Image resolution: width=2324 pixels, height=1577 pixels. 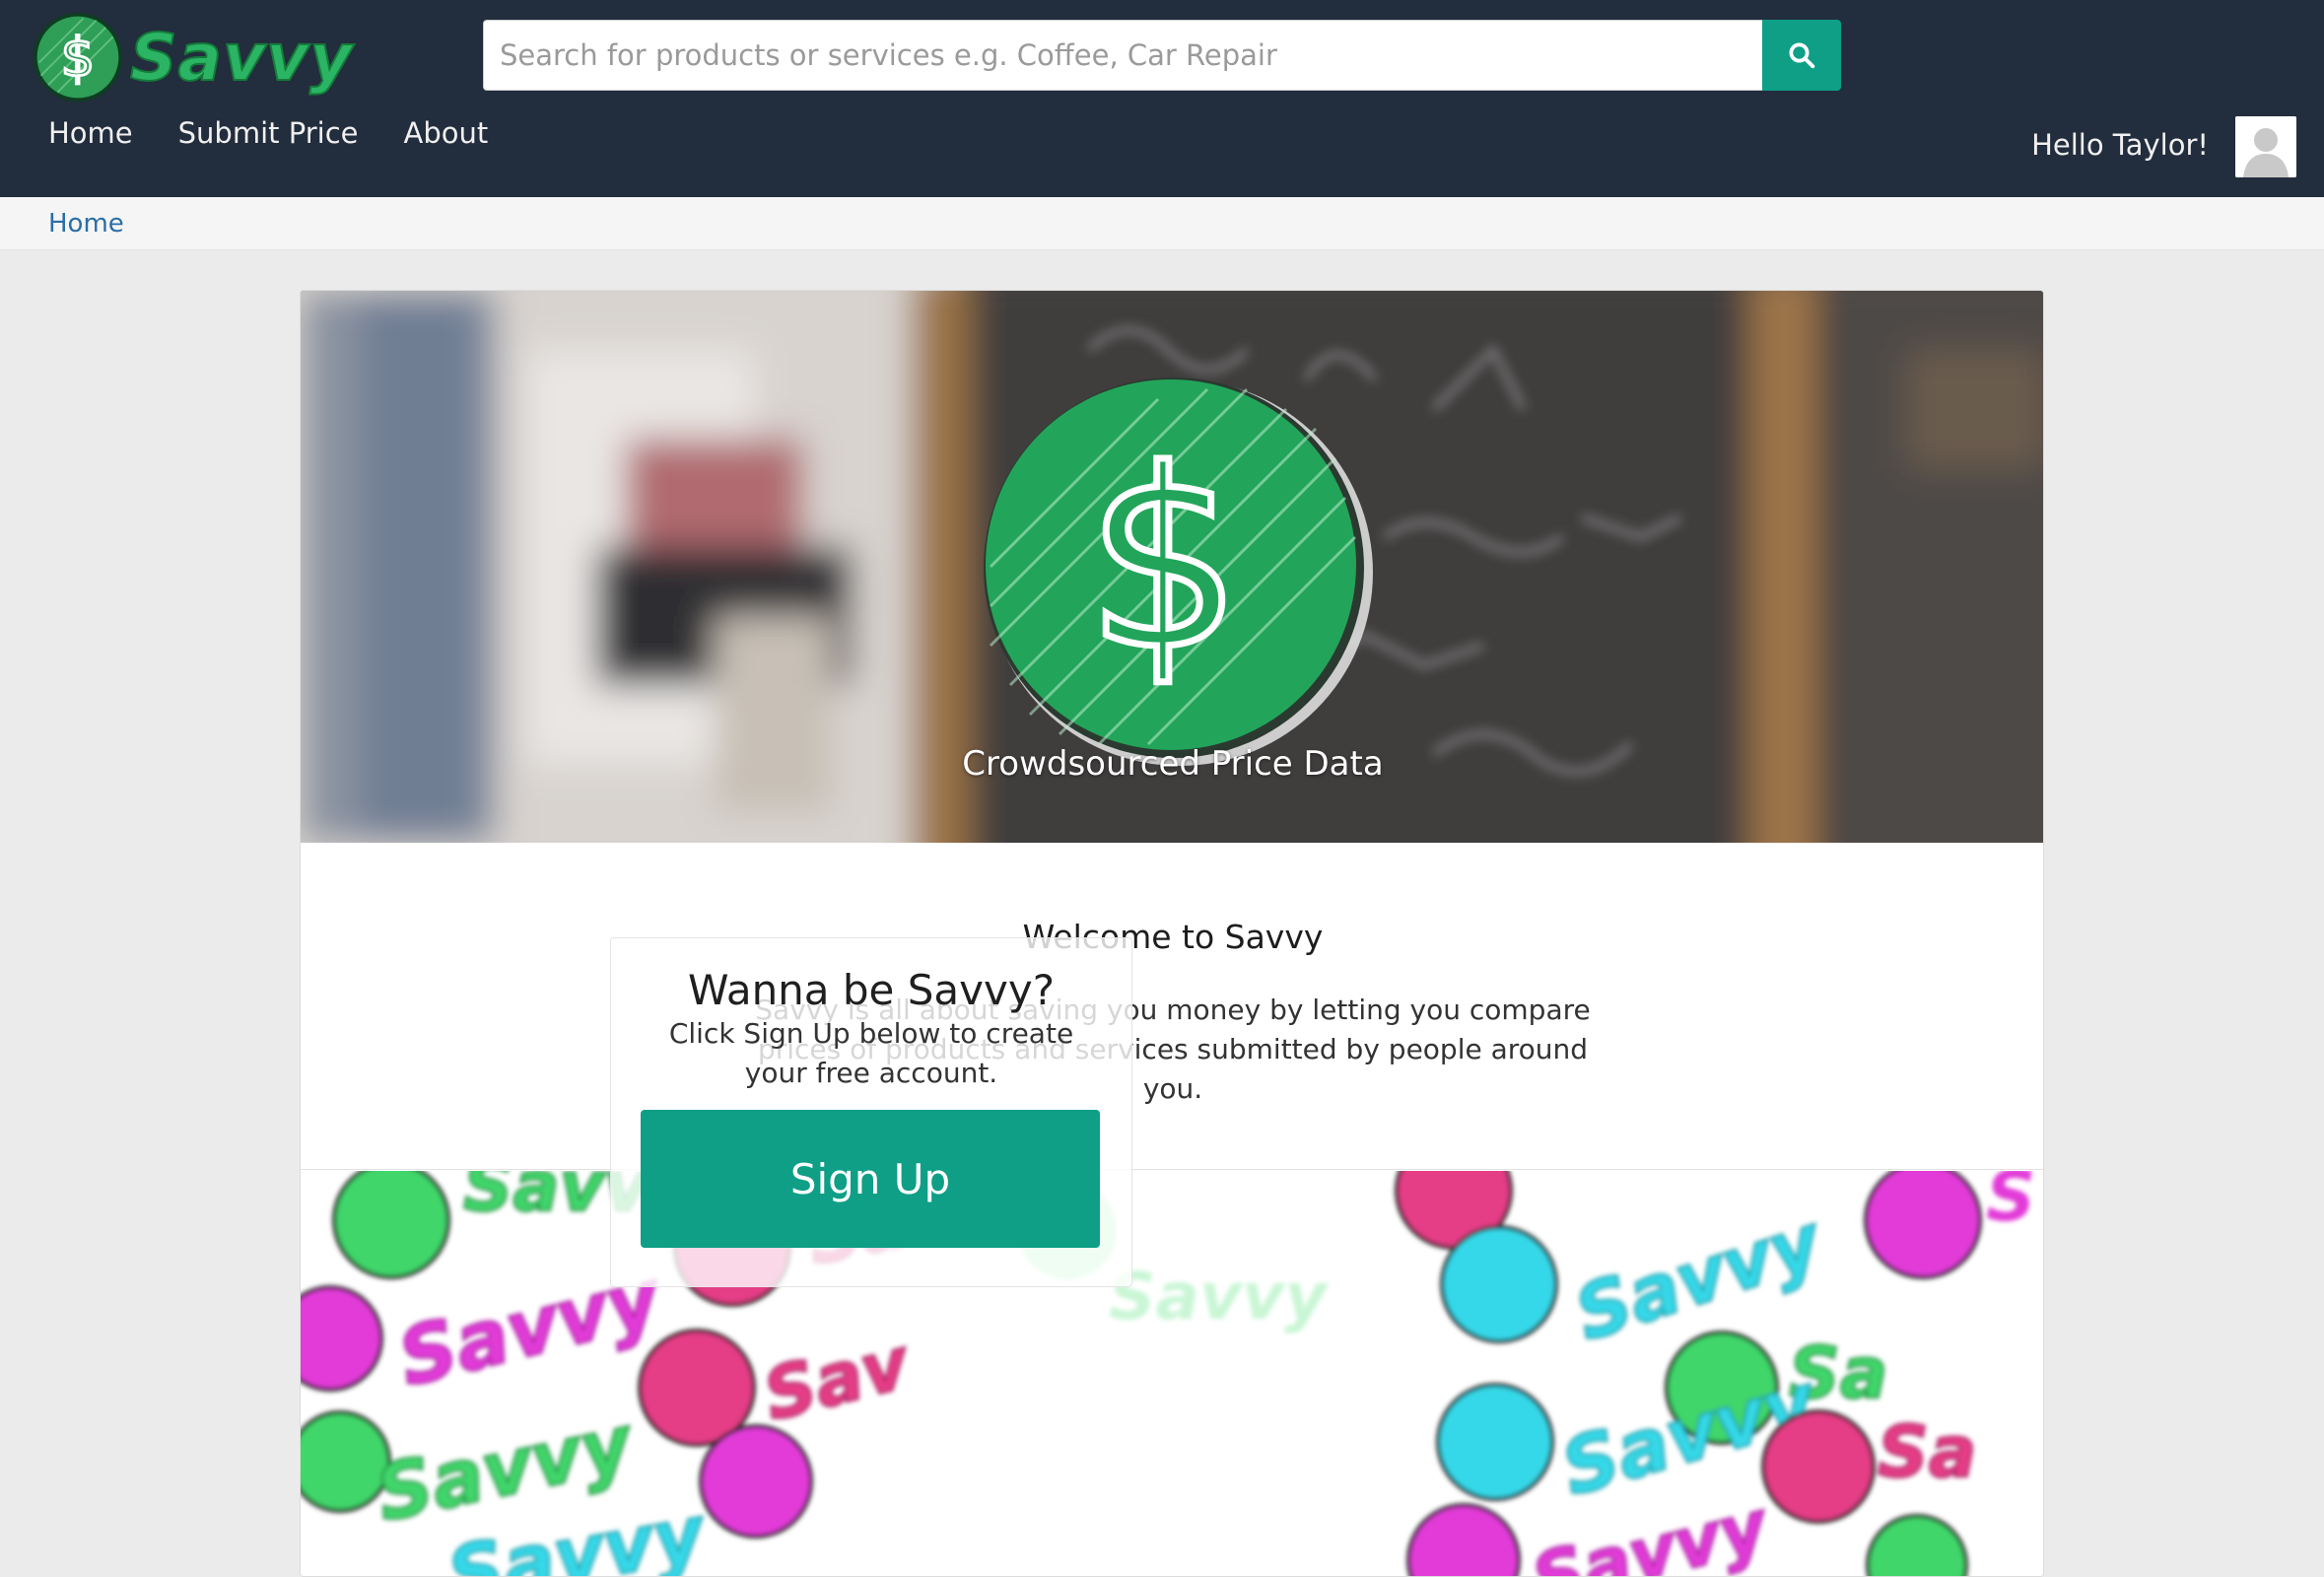 I want to click on search-button, so click(x=1801, y=55).